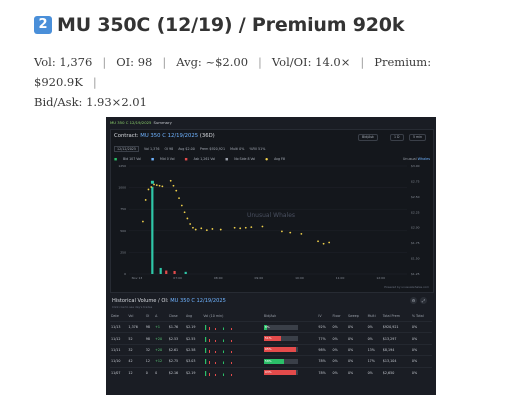 This screenshot has height=407, width=520. I want to click on stat-vol-oi: Vol/OI: 14.0×, so click(311, 62).